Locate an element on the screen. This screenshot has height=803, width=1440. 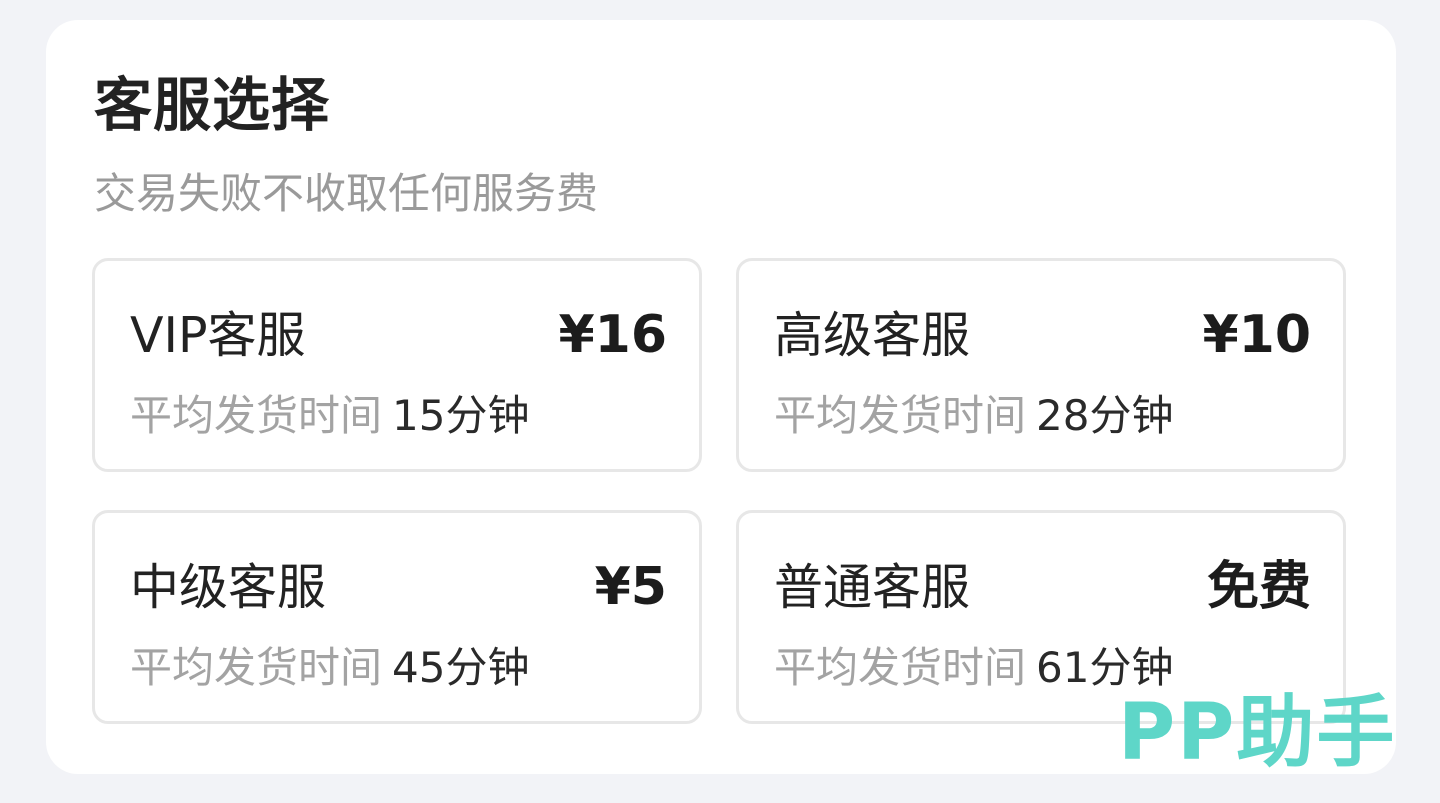
service-option-name: 高级客服 is located at coordinates (872, 335).